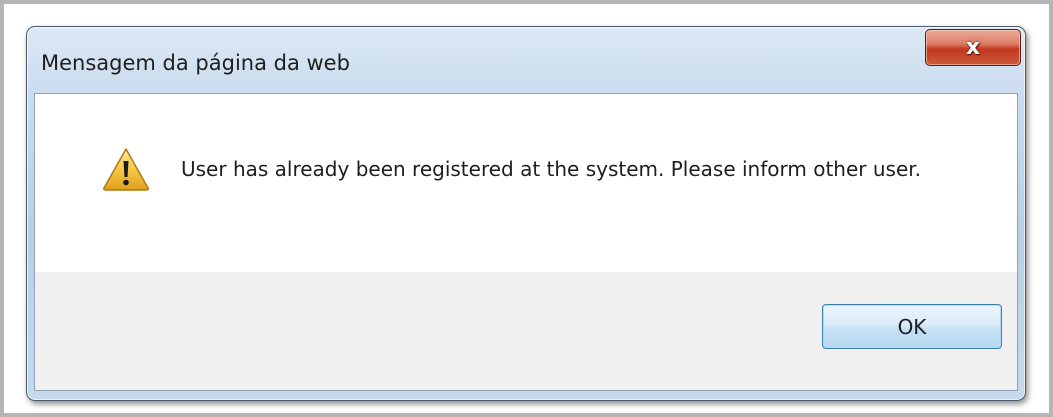 The width and height of the screenshot is (1053, 417). I want to click on warning-icon, so click(126, 169).